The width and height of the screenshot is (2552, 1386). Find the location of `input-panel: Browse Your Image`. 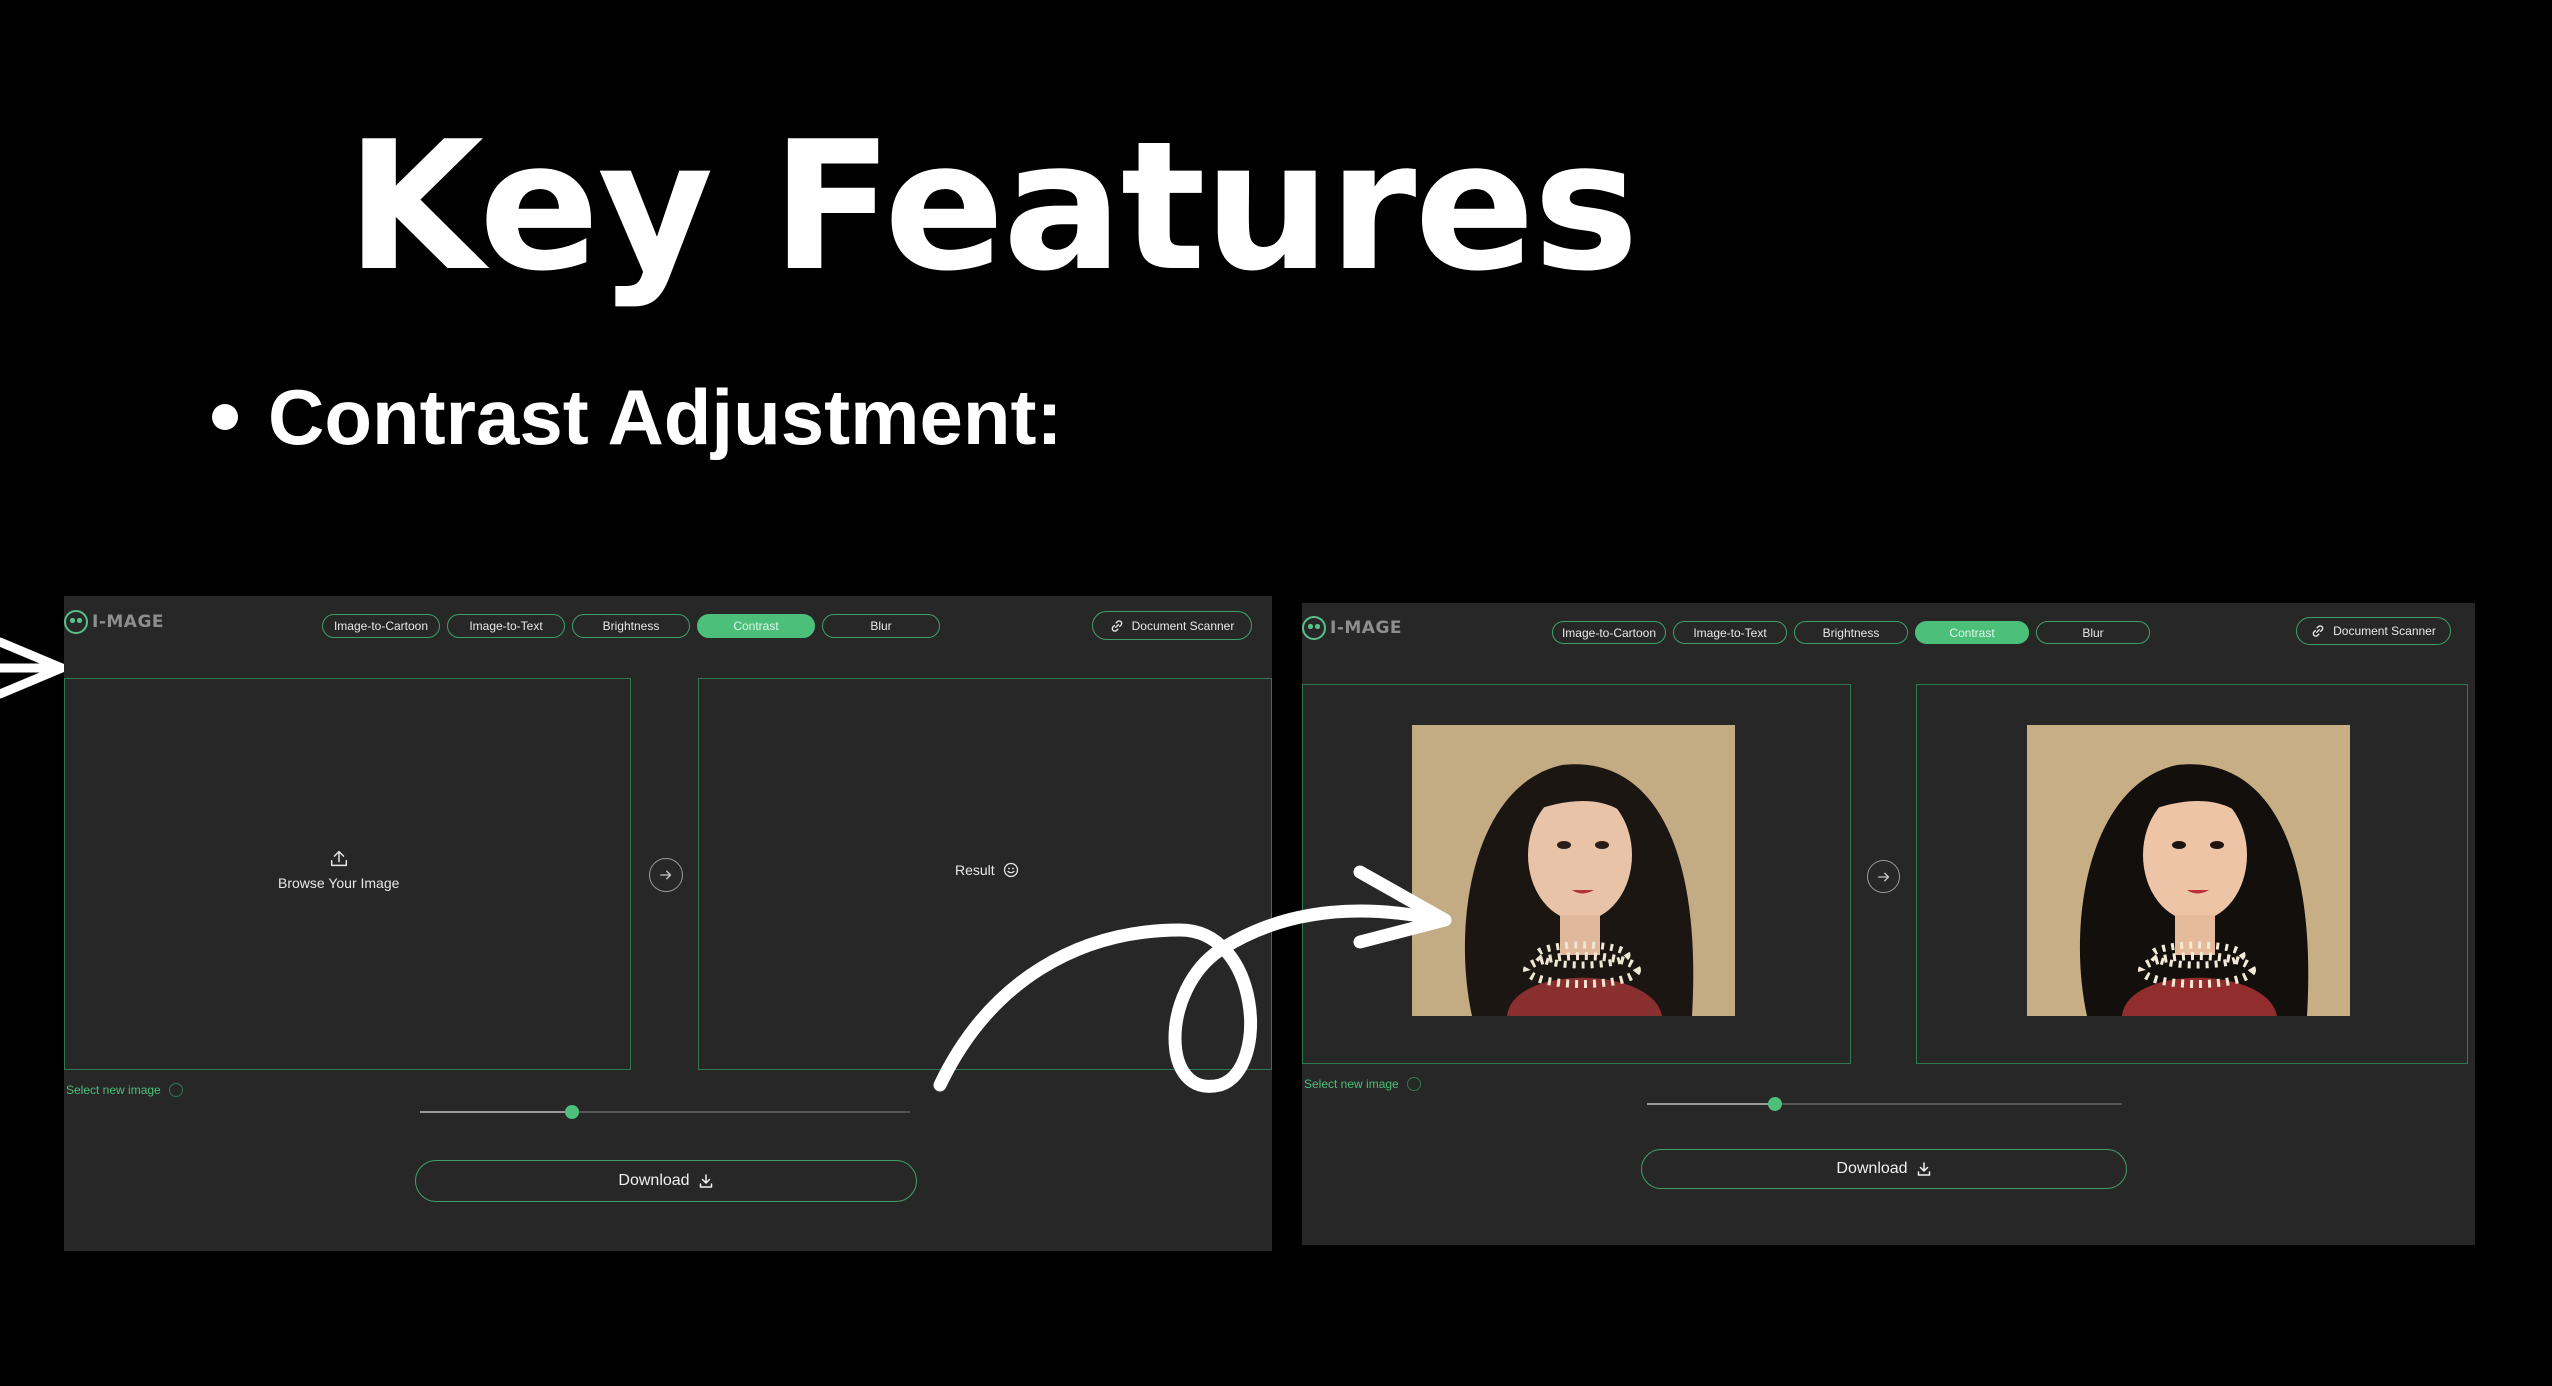

input-panel: Browse Your Image is located at coordinates (347, 874).